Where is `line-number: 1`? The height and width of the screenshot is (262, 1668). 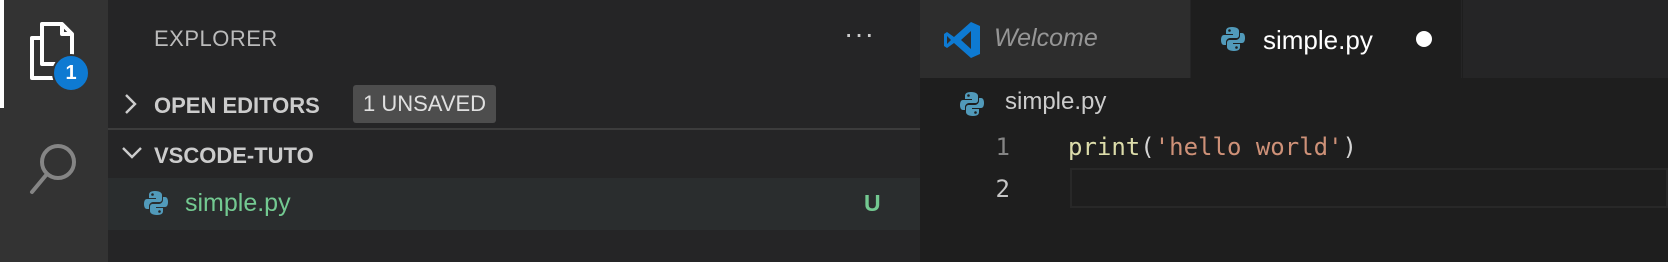 line-number: 1 is located at coordinates (1002, 147).